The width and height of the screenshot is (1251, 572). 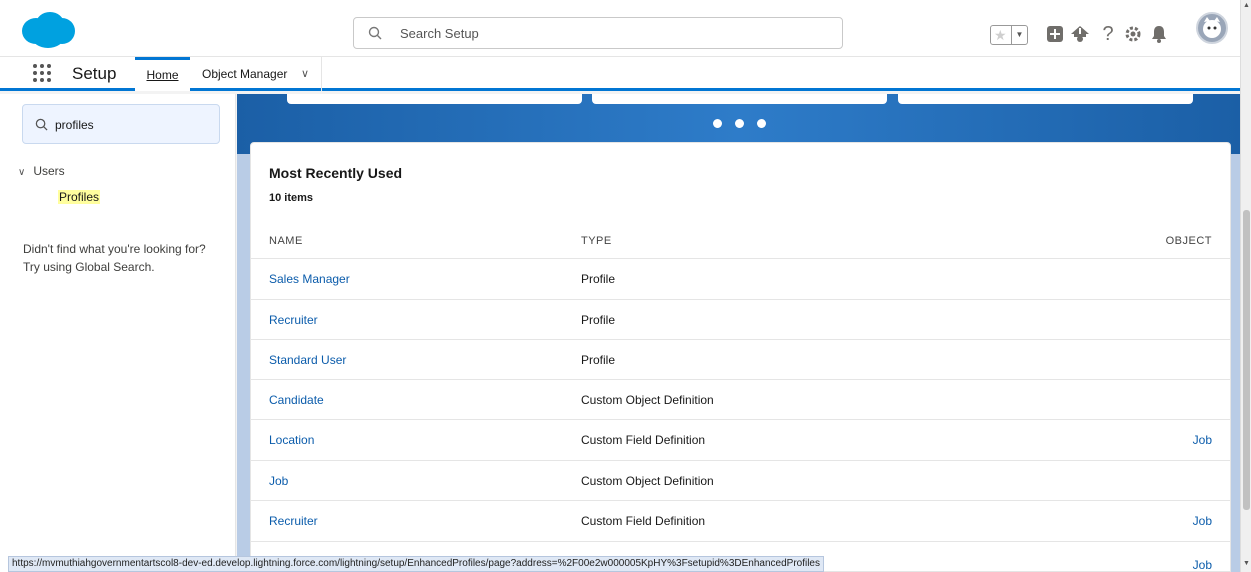 I want to click on table-row: Sales Manager Profile, so click(x=740, y=279).